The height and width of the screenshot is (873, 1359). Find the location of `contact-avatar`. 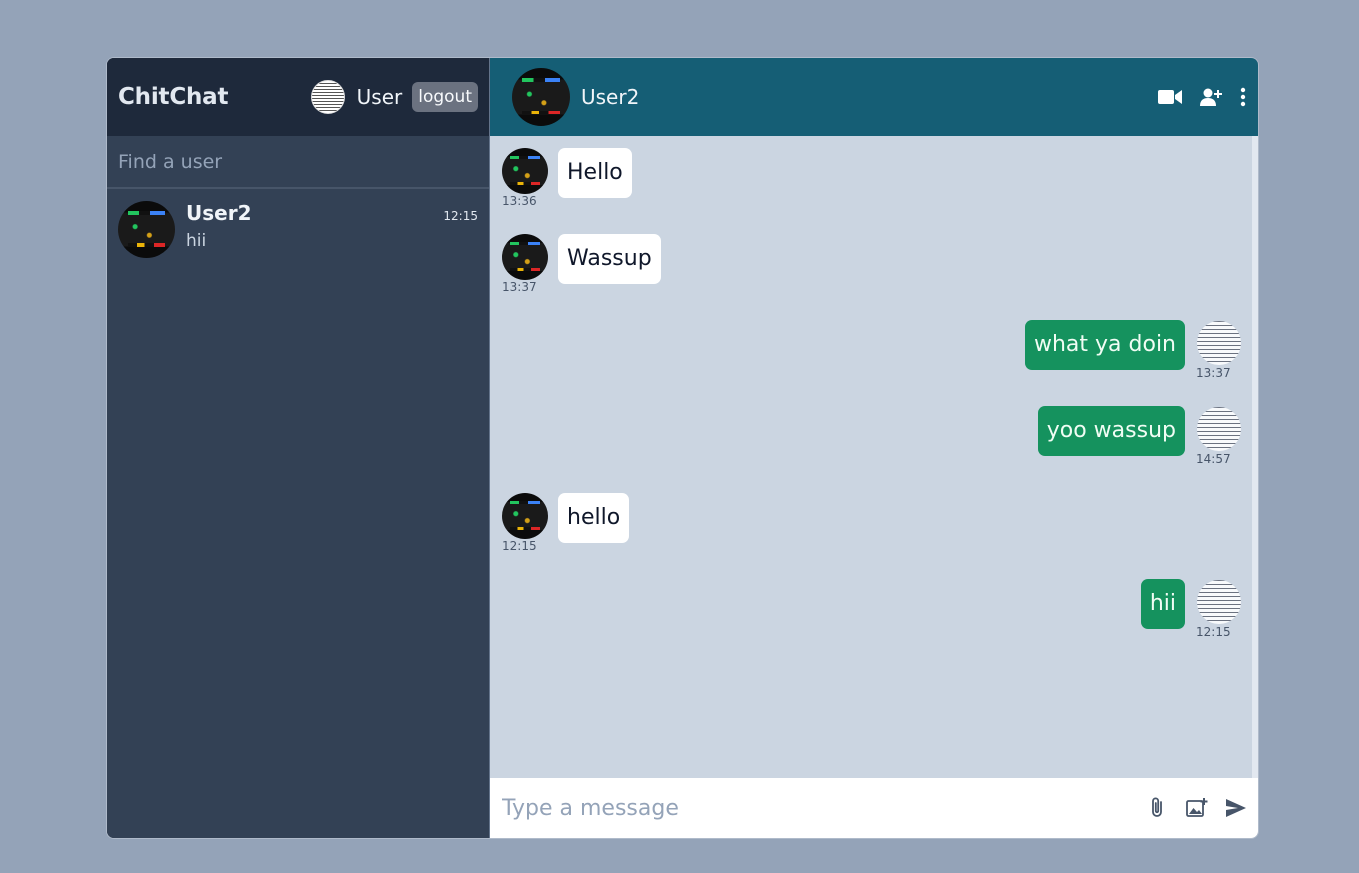

contact-avatar is located at coordinates (146, 229).